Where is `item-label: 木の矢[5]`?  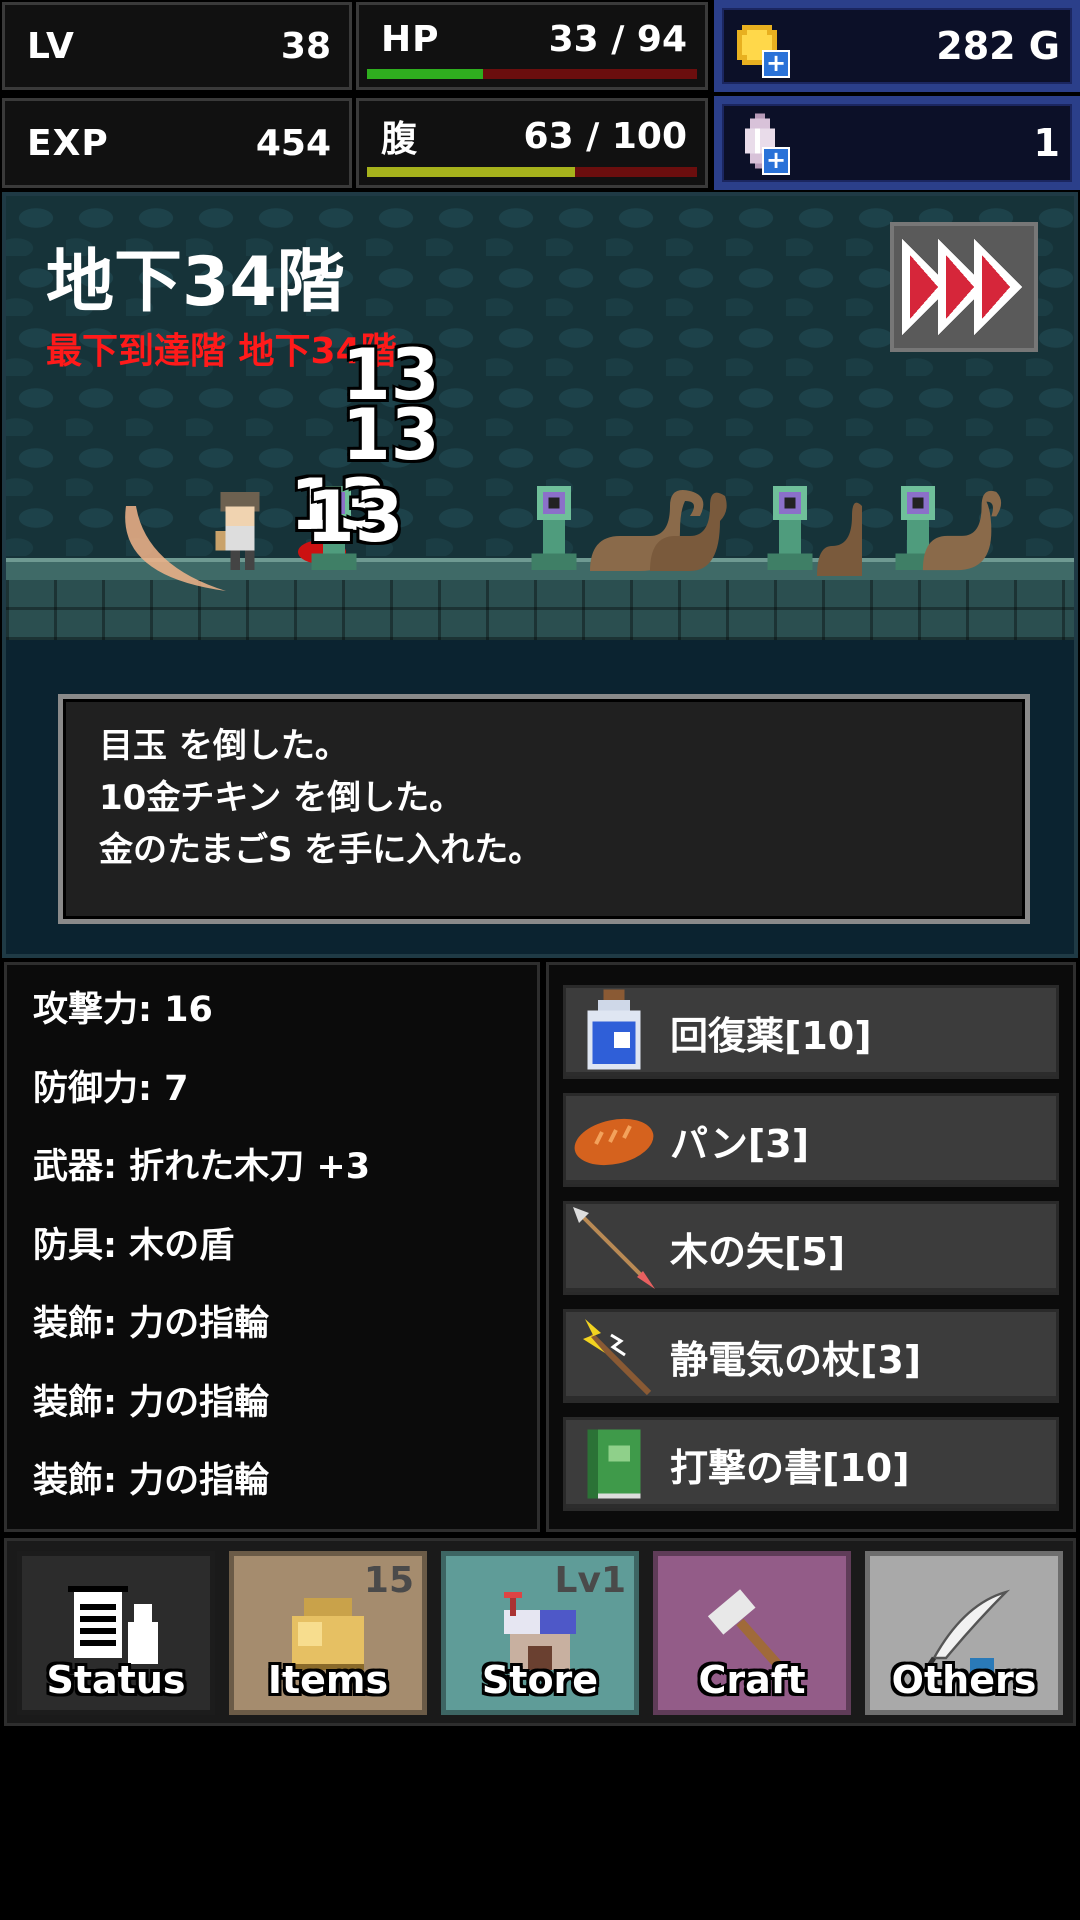
item-label: 木の矢[5] is located at coordinates (758, 1251).